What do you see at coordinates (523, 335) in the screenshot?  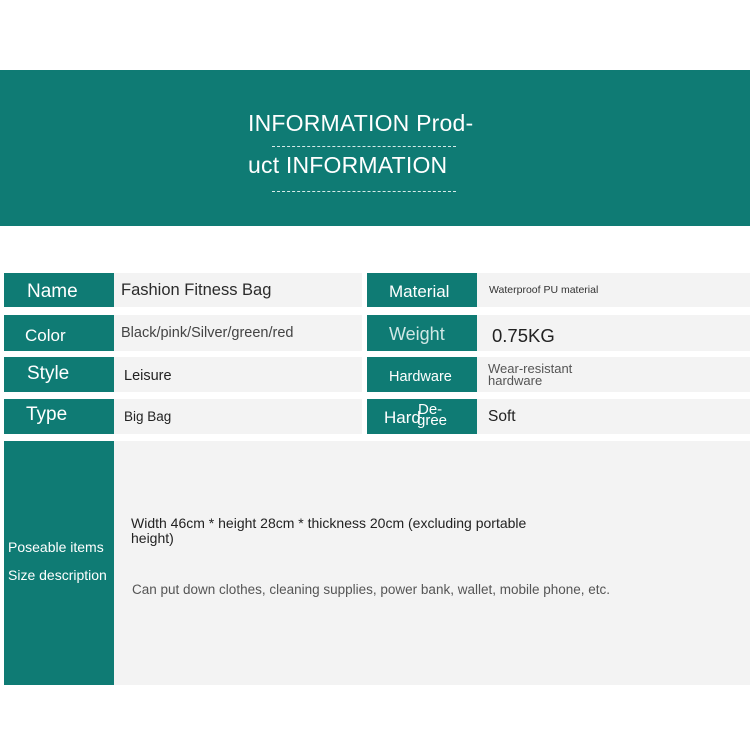 I see `value-weight-text: 0.75KG` at bounding box center [523, 335].